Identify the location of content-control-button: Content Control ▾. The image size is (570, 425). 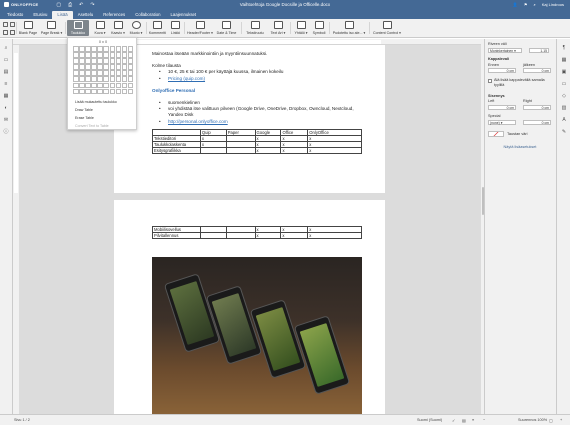
(387, 28).